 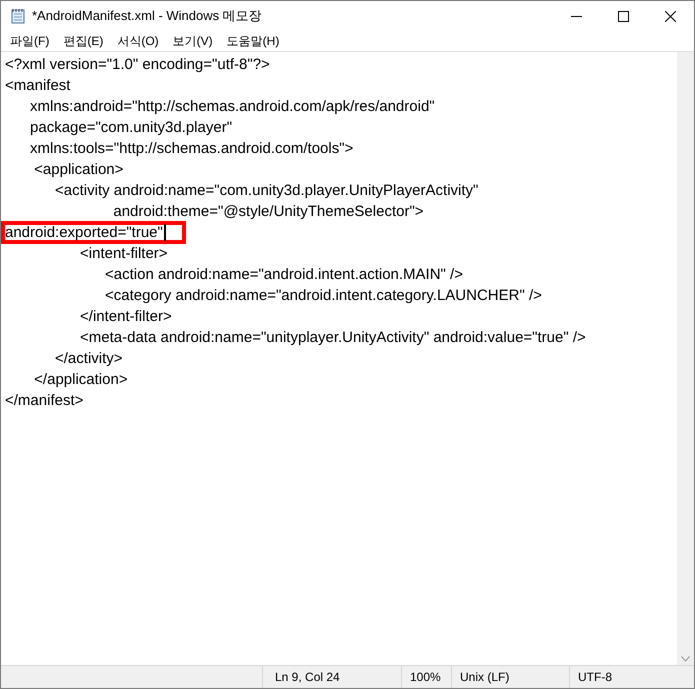 What do you see at coordinates (670, 16) in the screenshot?
I see `close-icon` at bounding box center [670, 16].